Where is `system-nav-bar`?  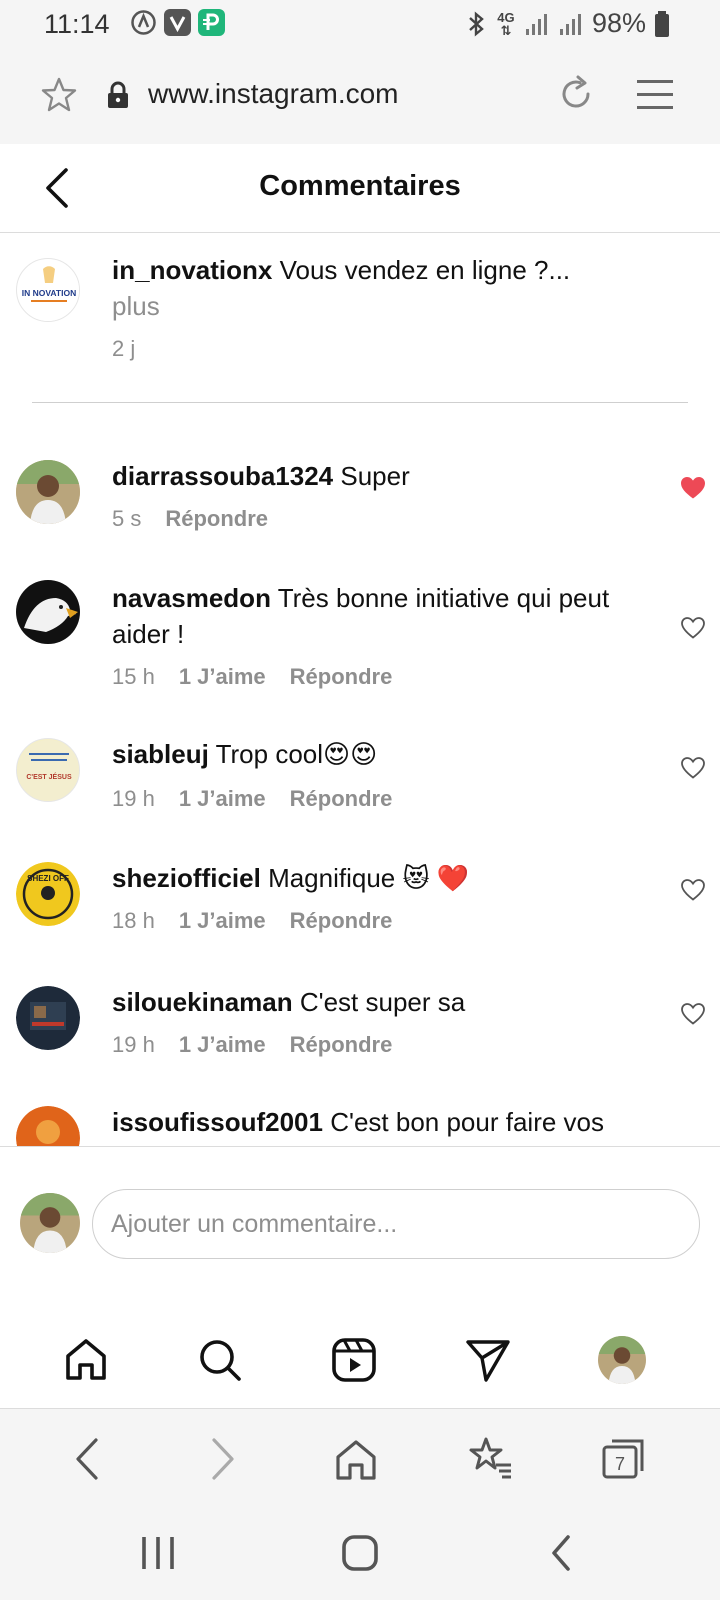 system-nav-bar is located at coordinates (360, 1554).